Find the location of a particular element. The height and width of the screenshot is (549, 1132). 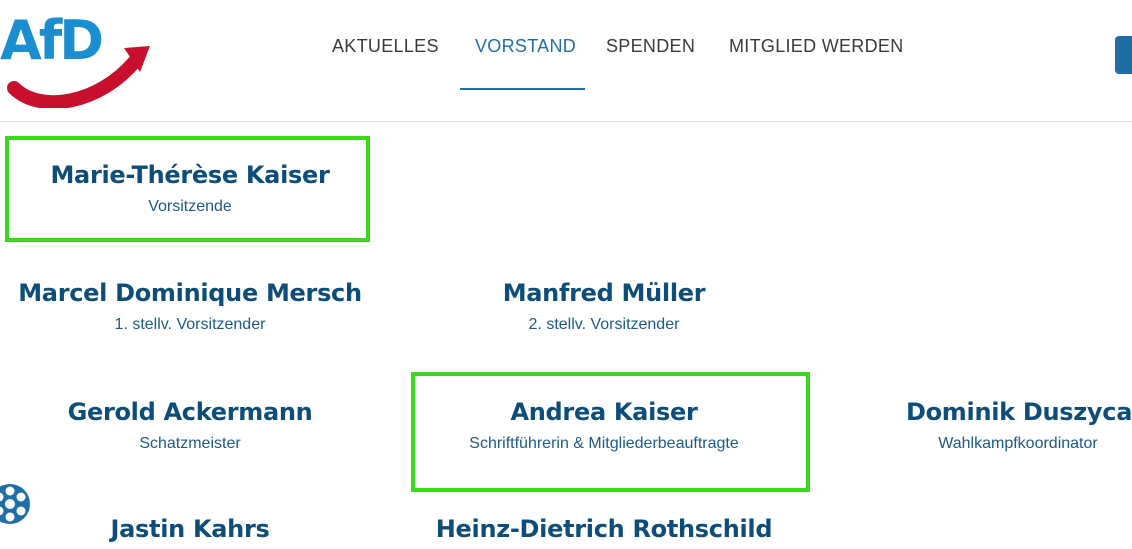

logo-text: AfD is located at coordinates (52, 40).